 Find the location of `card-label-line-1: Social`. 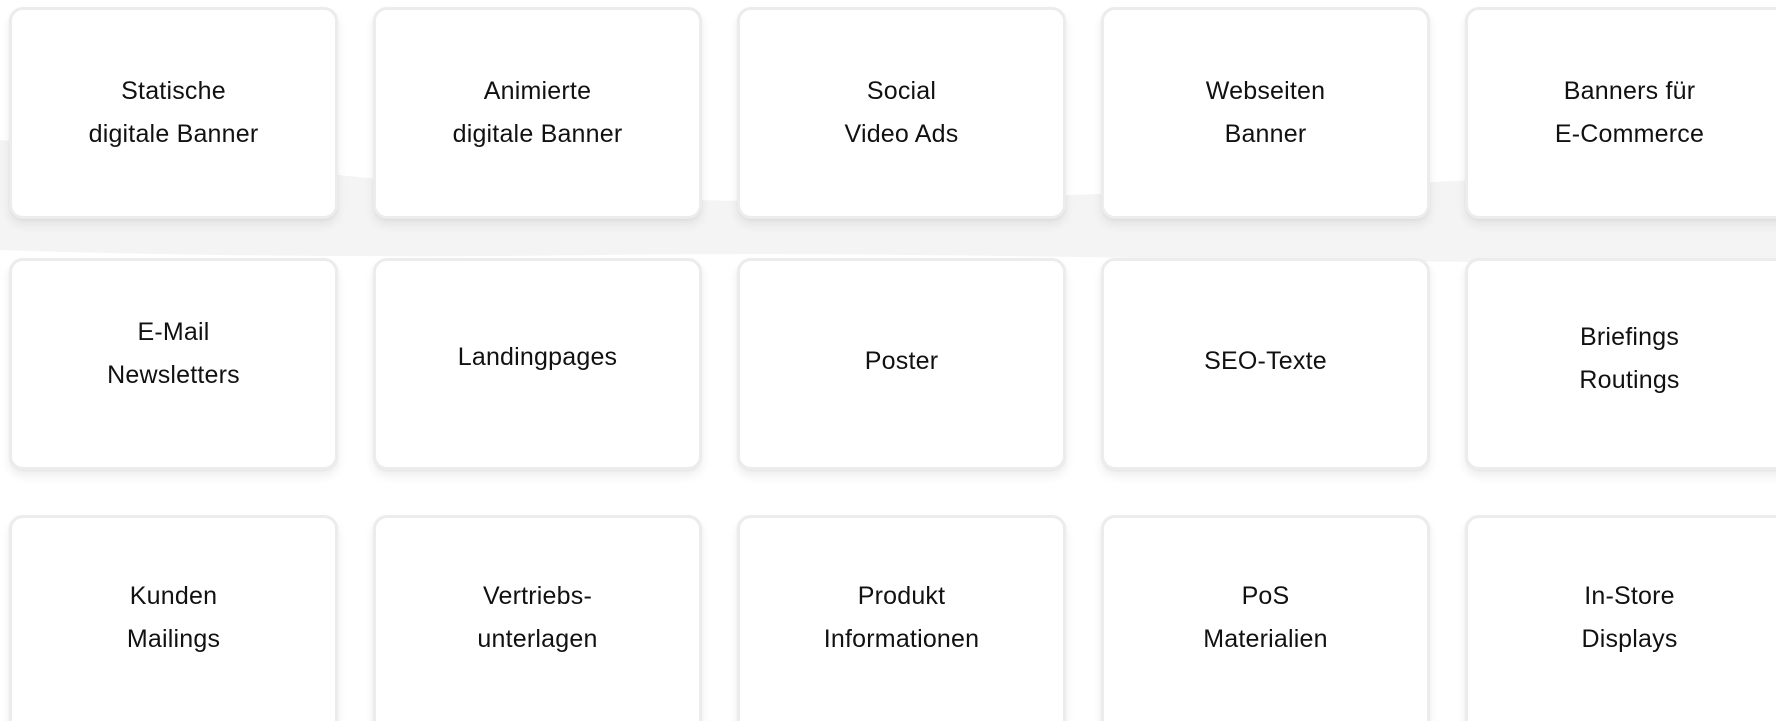

card-label-line-1: Social is located at coordinates (901, 90).